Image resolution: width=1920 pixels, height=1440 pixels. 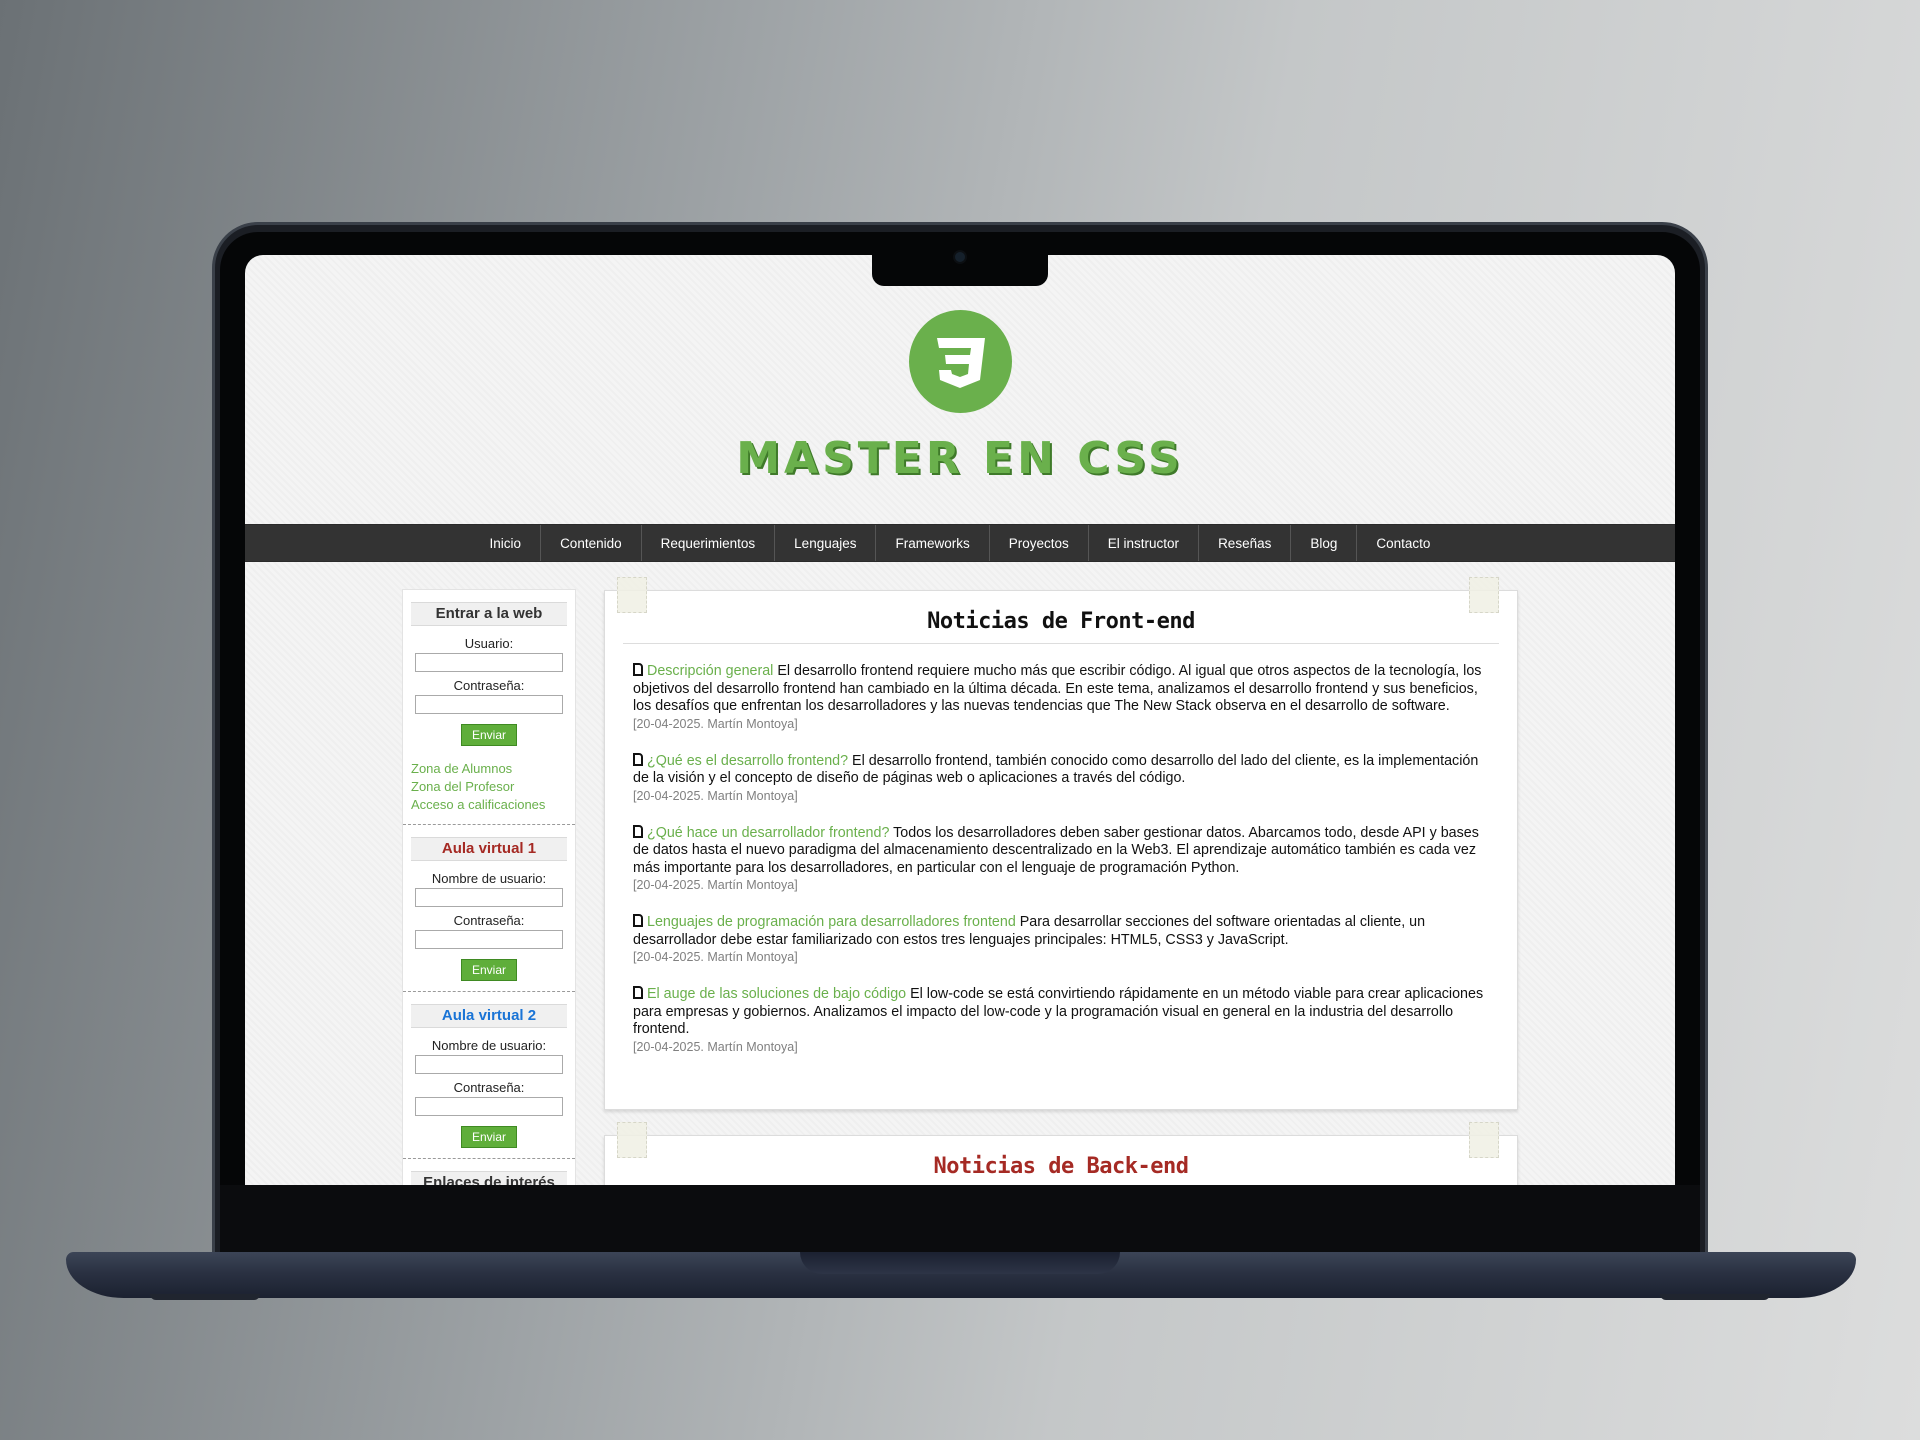 What do you see at coordinates (960, 1220) in the screenshot?
I see `laptop-chin` at bounding box center [960, 1220].